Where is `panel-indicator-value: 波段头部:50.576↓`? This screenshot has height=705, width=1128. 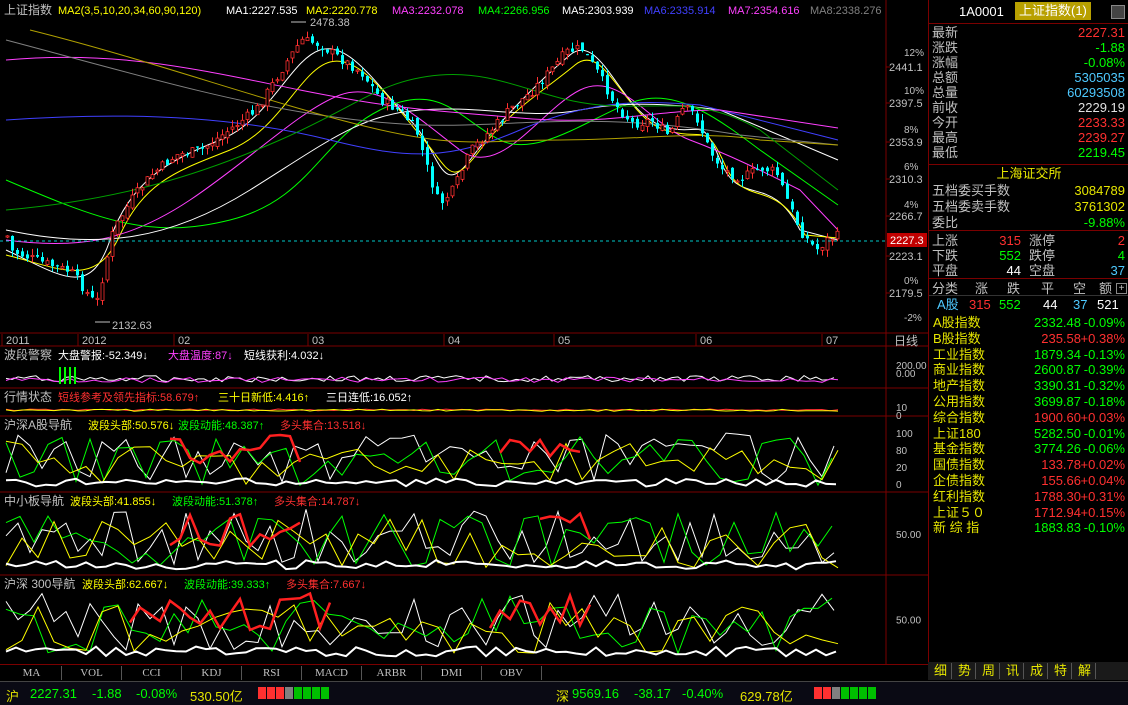
panel-indicator-value: 波段头部:50.576↓ is located at coordinates (131, 425).